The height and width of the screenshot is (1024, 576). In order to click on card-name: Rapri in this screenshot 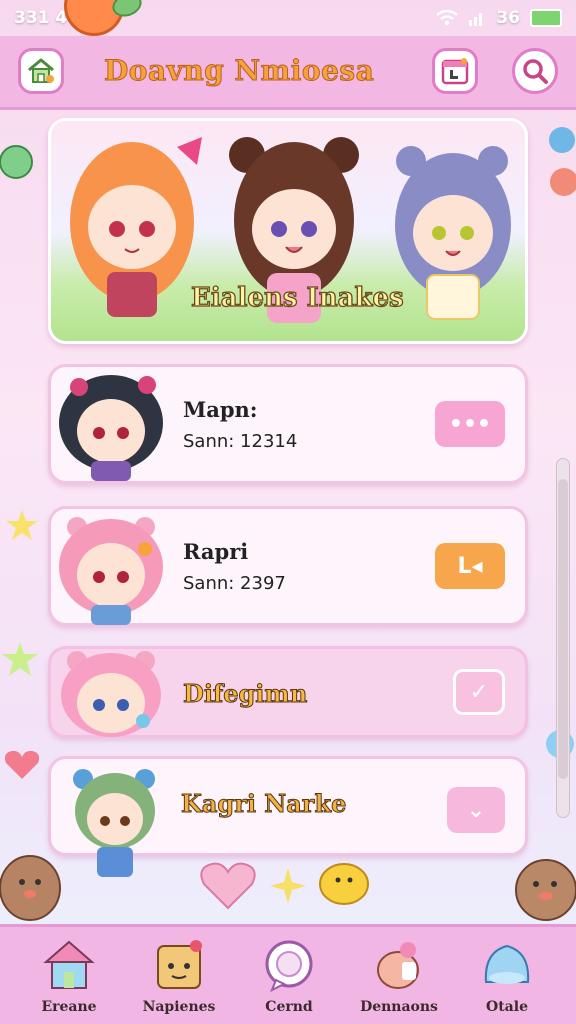, I will do `click(216, 551)`.